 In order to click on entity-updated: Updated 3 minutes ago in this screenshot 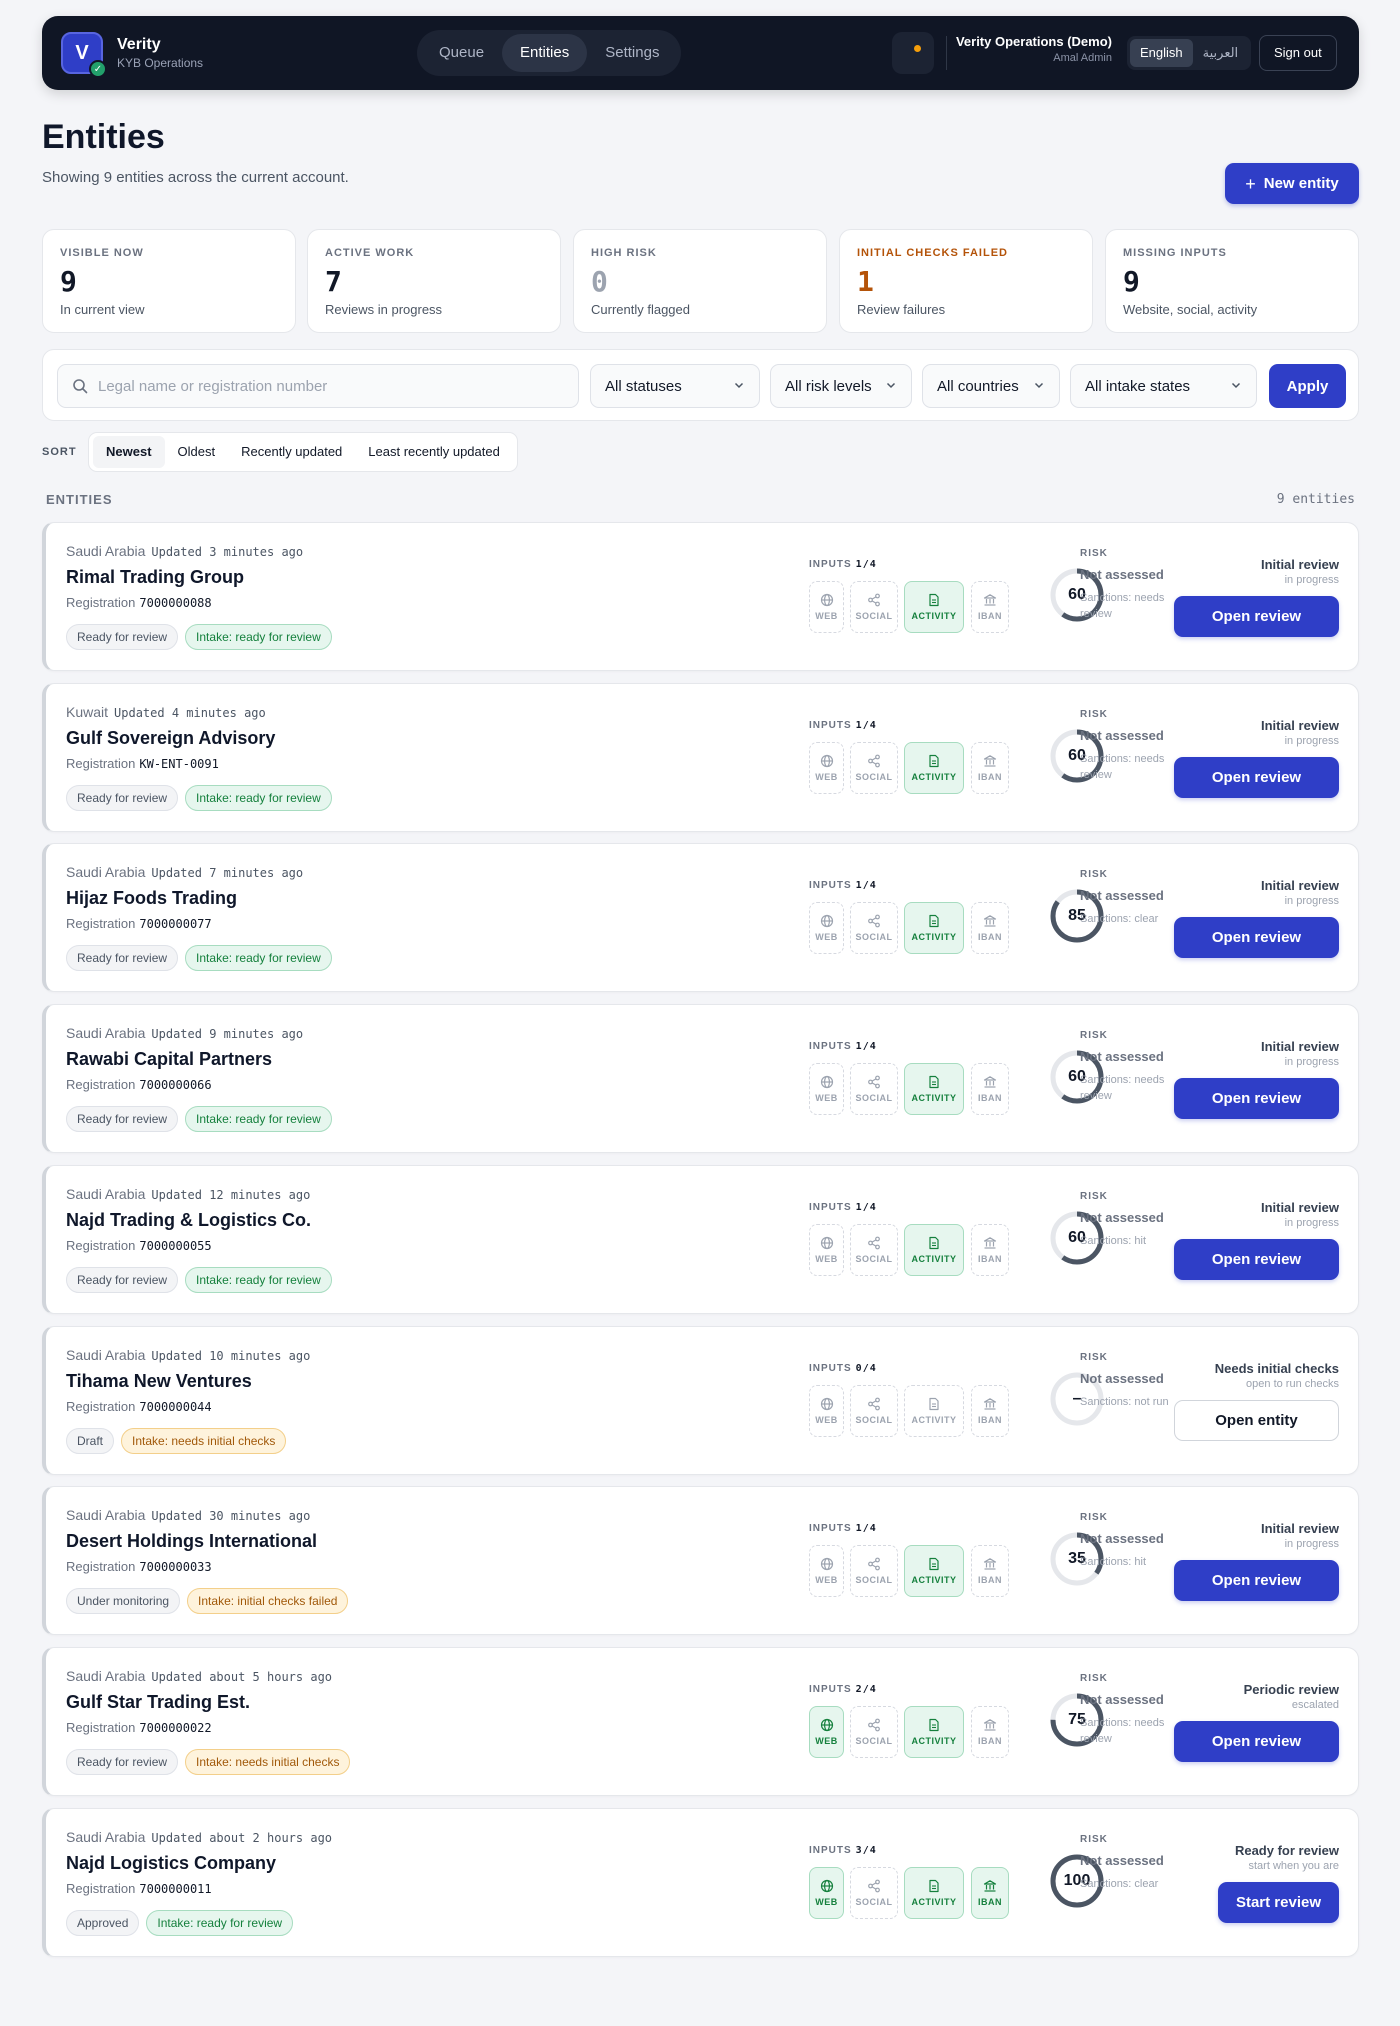, I will do `click(227, 552)`.